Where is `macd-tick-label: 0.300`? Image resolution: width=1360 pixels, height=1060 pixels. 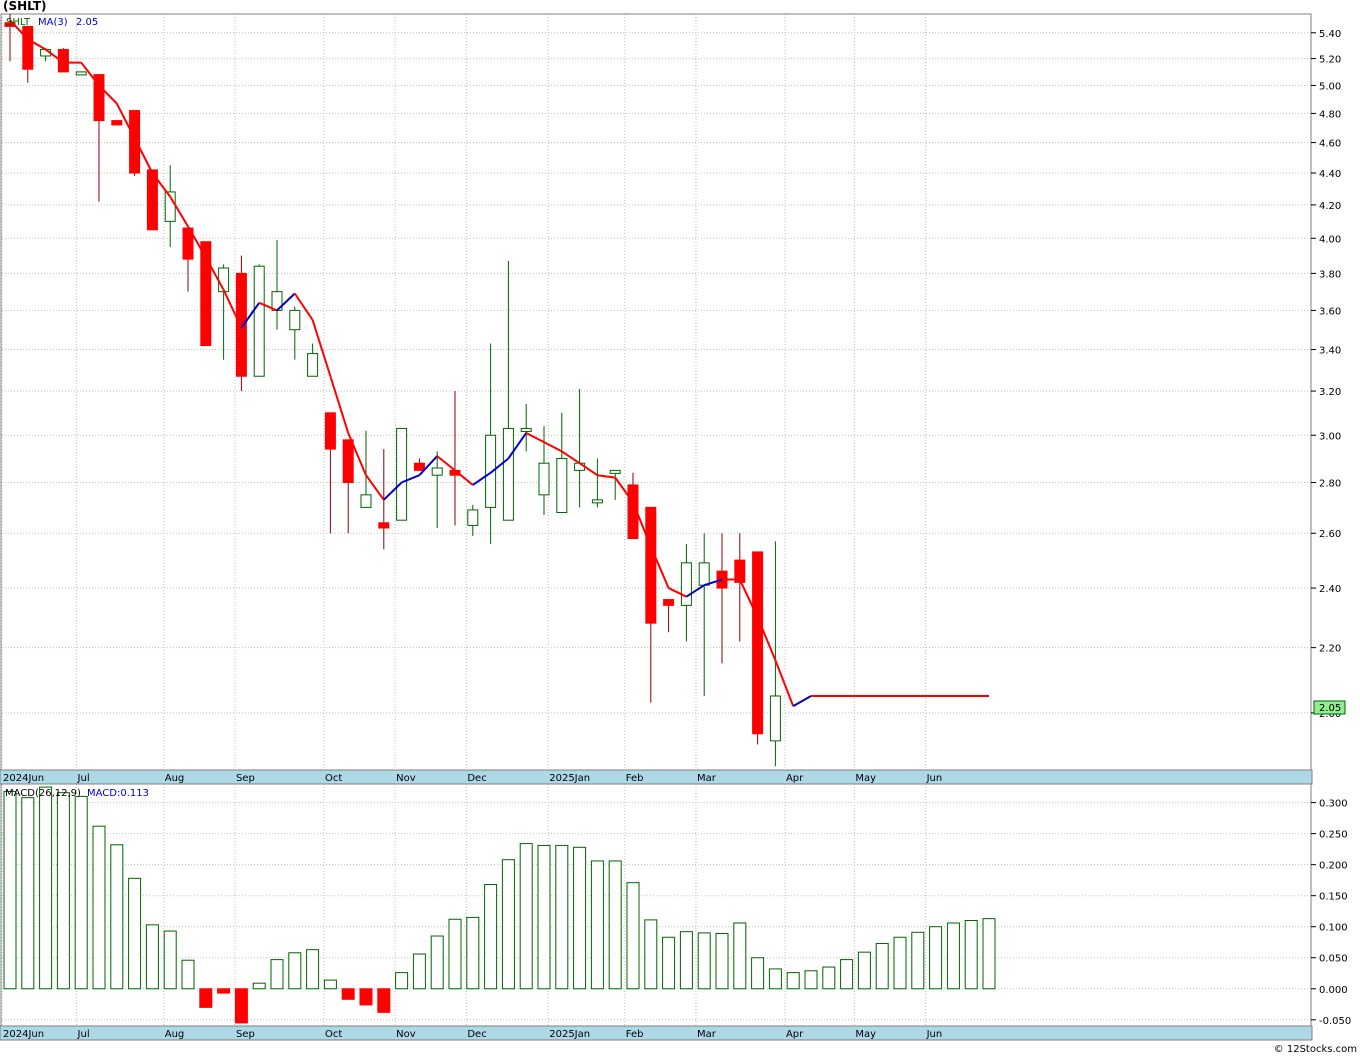 macd-tick-label: 0.300 is located at coordinates (1333, 804).